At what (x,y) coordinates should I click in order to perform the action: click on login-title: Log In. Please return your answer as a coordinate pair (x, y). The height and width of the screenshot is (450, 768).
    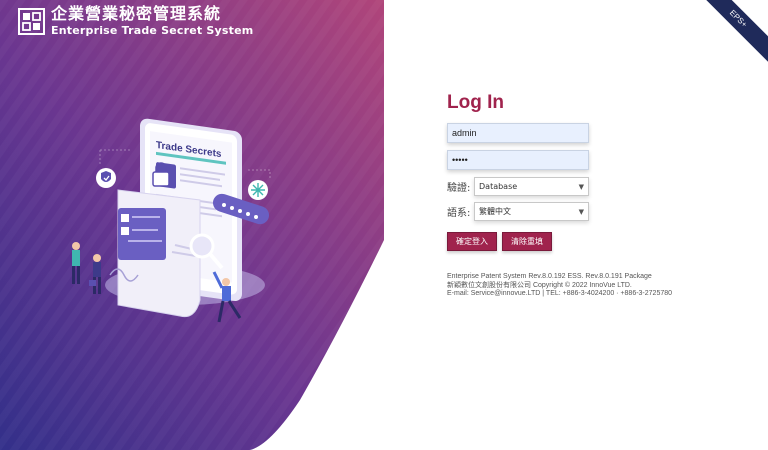
    Looking at the image, I should click on (475, 102).